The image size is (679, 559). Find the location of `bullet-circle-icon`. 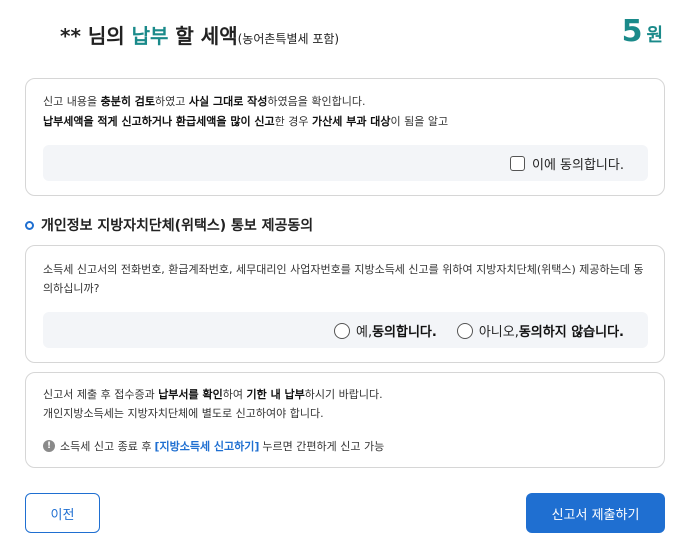

bullet-circle-icon is located at coordinates (29, 225).